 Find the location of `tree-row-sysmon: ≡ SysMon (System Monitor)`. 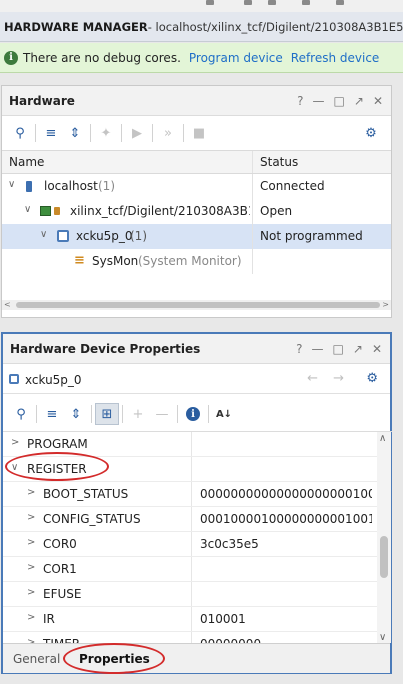

tree-row-sysmon: ≡ SysMon (System Monitor) is located at coordinates (196, 261).